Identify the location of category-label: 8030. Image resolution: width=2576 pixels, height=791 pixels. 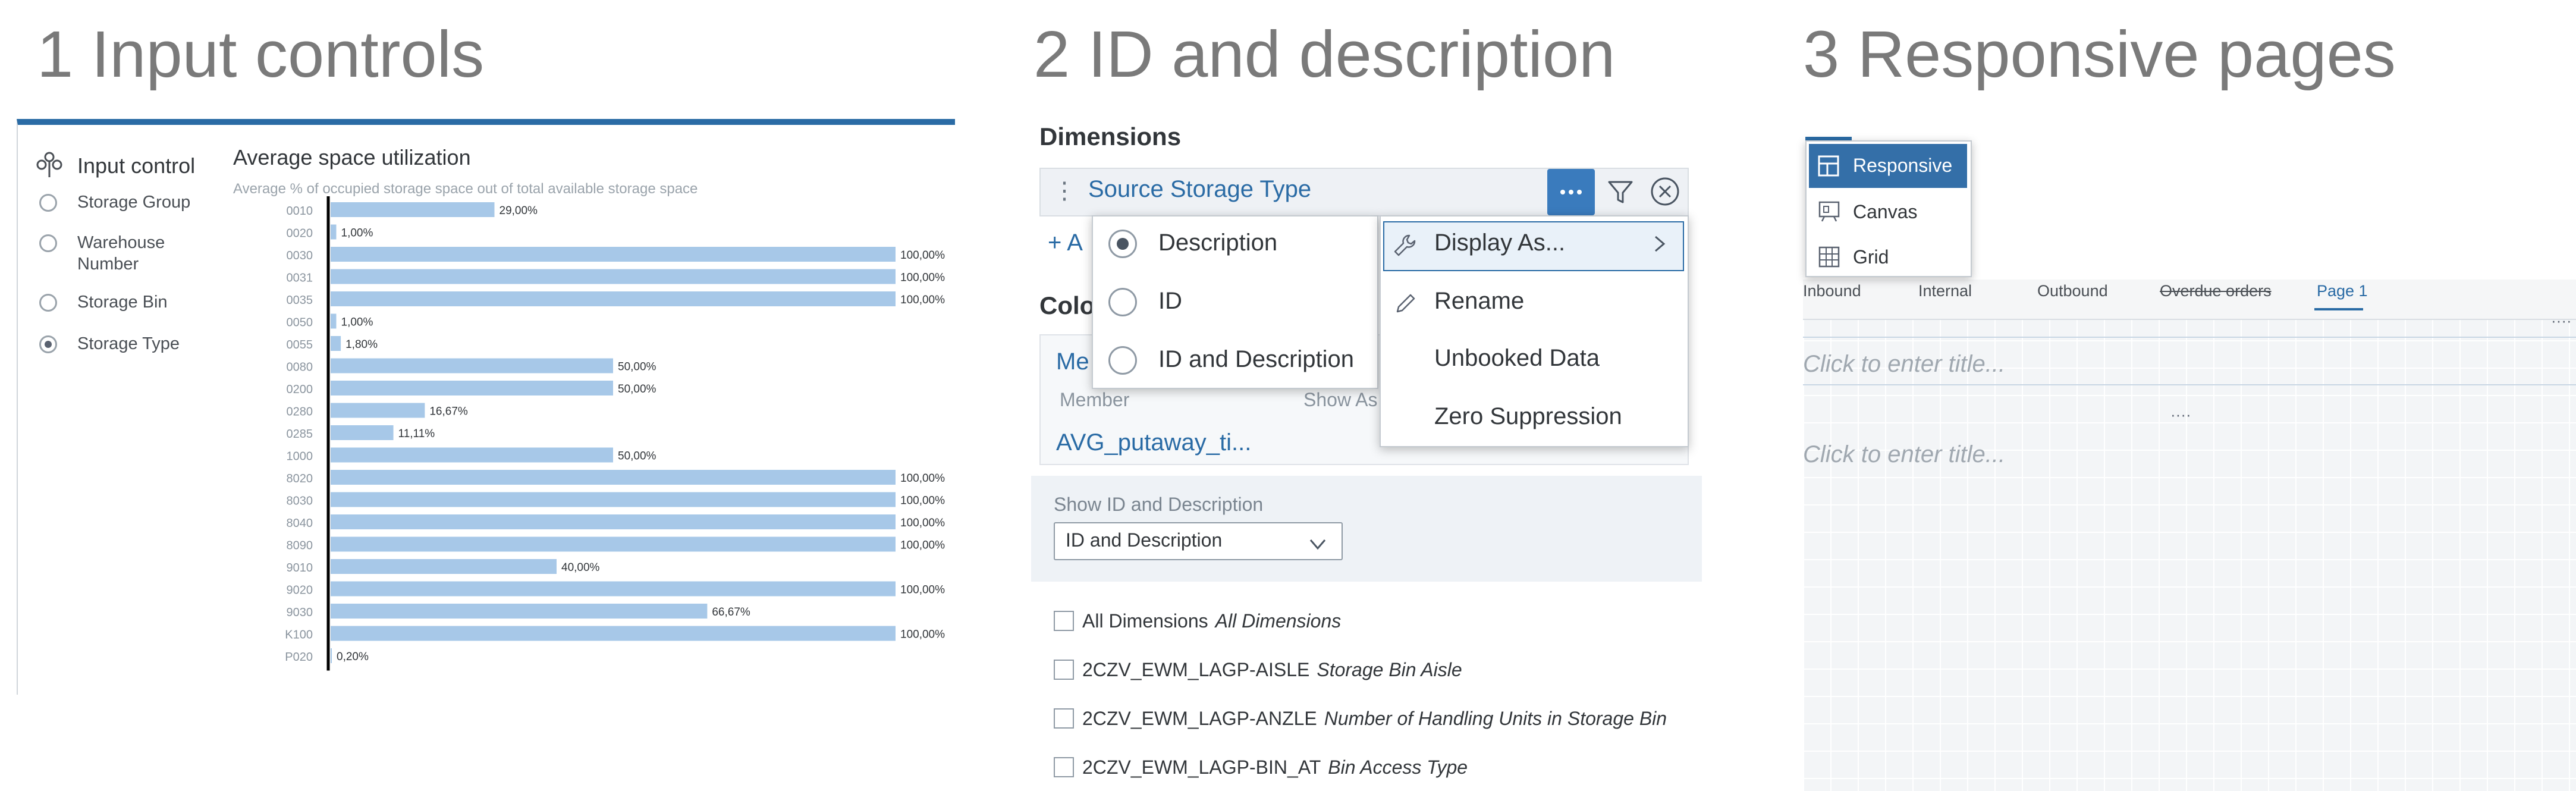
(300, 501).